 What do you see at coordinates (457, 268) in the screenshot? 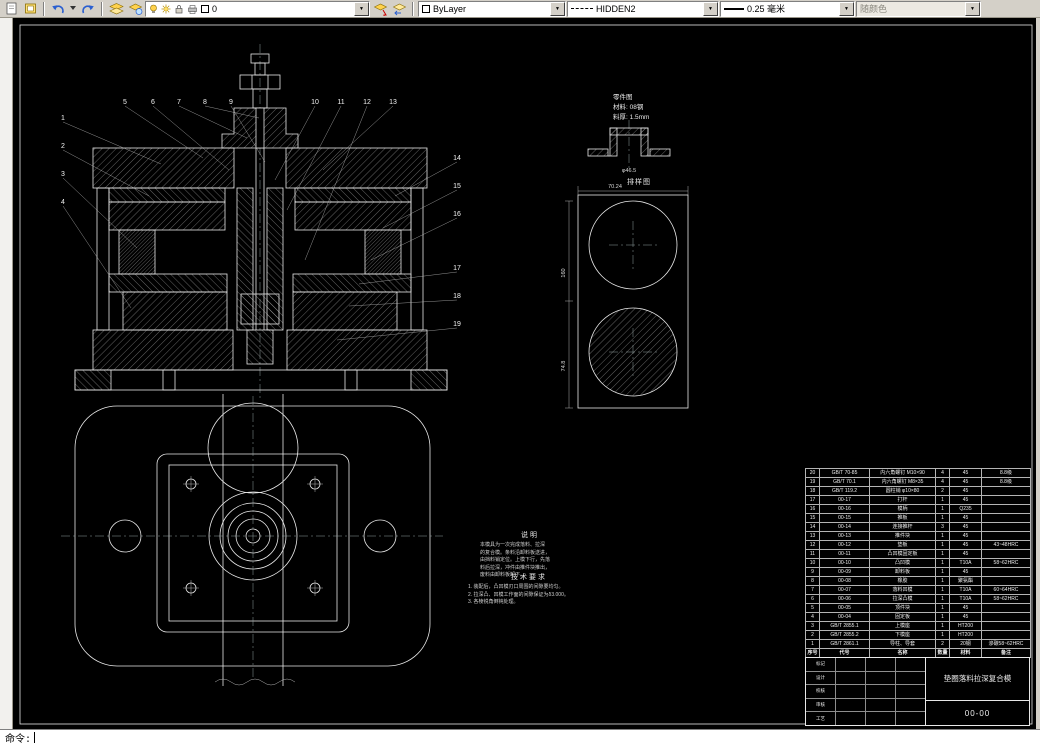
I see `svg-text: 17` at bounding box center [457, 268].